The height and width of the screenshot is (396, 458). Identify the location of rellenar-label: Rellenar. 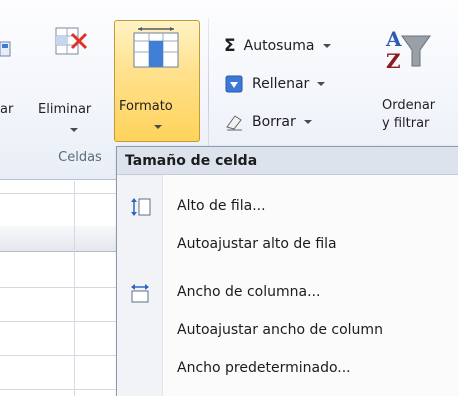
(281, 84).